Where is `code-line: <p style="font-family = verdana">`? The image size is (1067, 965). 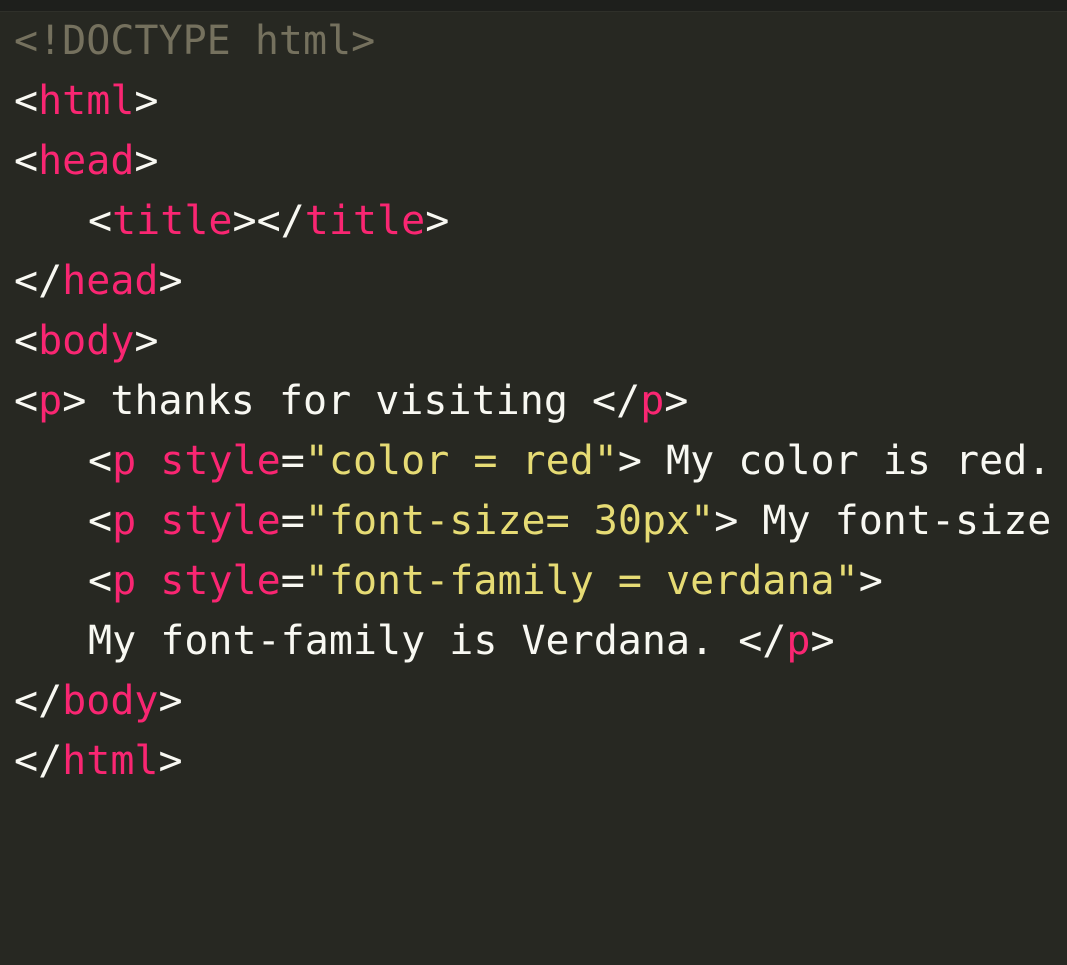 code-line: <p style="font-family = verdana"> is located at coordinates (540, 581).